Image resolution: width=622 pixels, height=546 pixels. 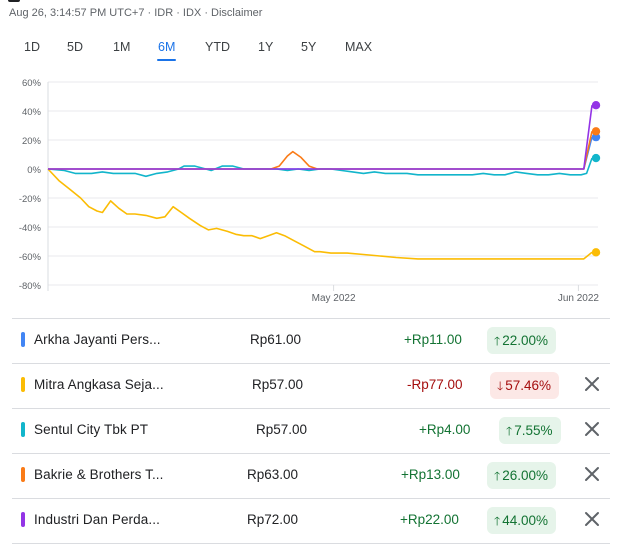 I want to click on title-fragment, so click(x=14, y=1).